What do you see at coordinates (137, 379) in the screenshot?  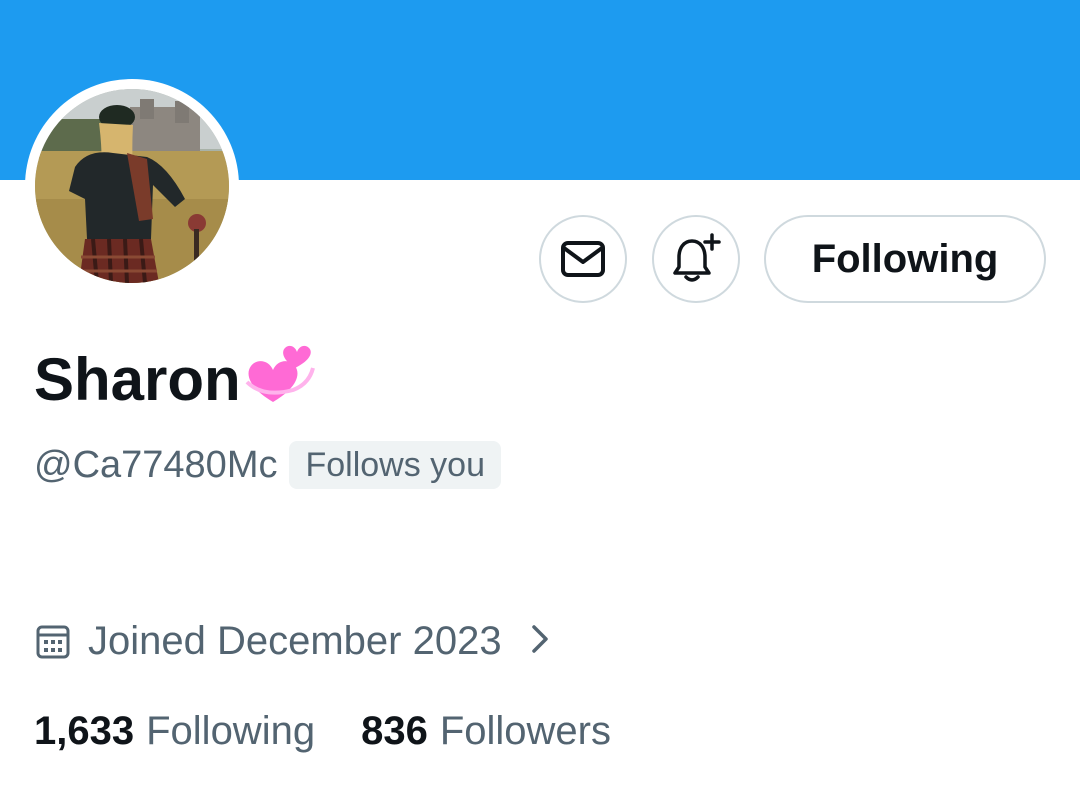 I see `display-name-text: Sharon` at bounding box center [137, 379].